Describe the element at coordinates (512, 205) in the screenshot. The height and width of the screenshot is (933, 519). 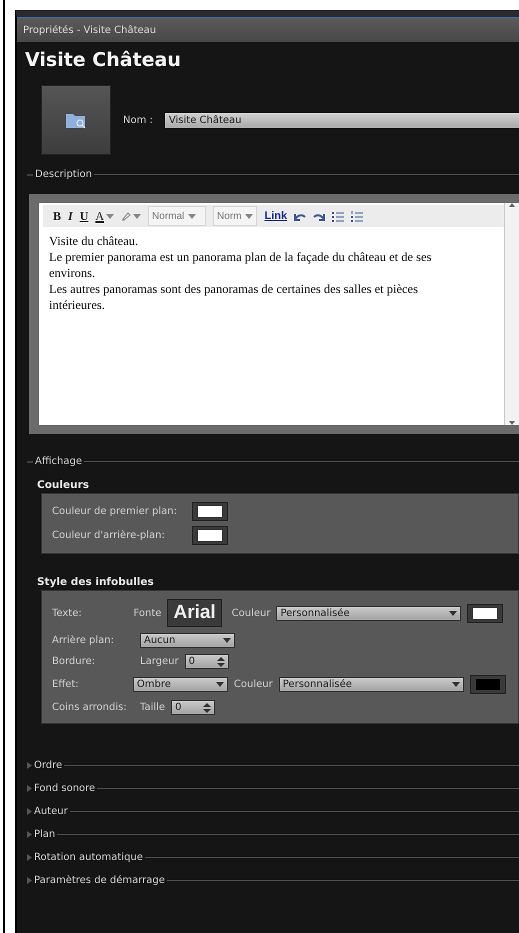
I see `scroll-up-icon` at that location.